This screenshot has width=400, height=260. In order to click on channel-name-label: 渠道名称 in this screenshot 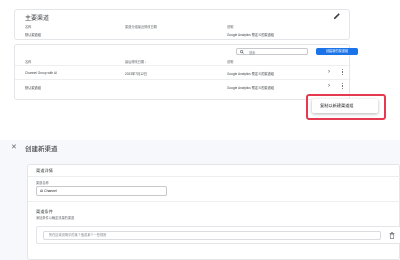, I will do `click(42, 183)`.